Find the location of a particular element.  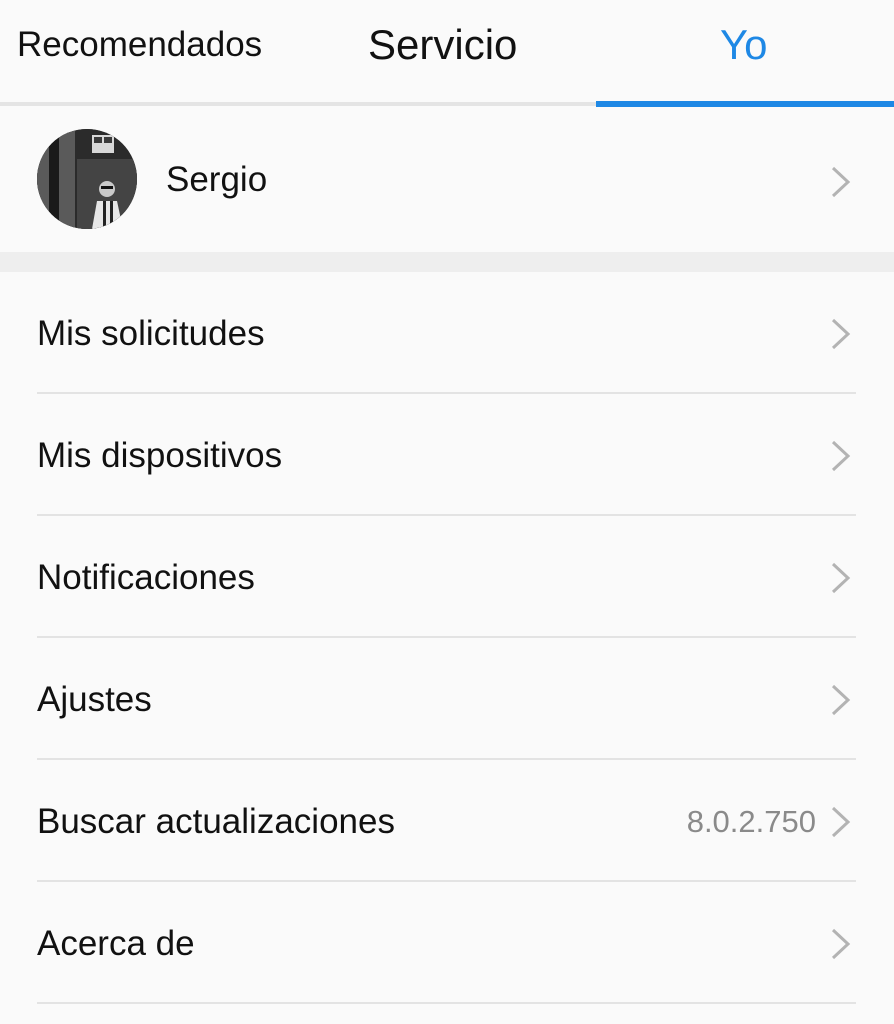

tab-recomendados: Recomendados is located at coordinates (139, 50).